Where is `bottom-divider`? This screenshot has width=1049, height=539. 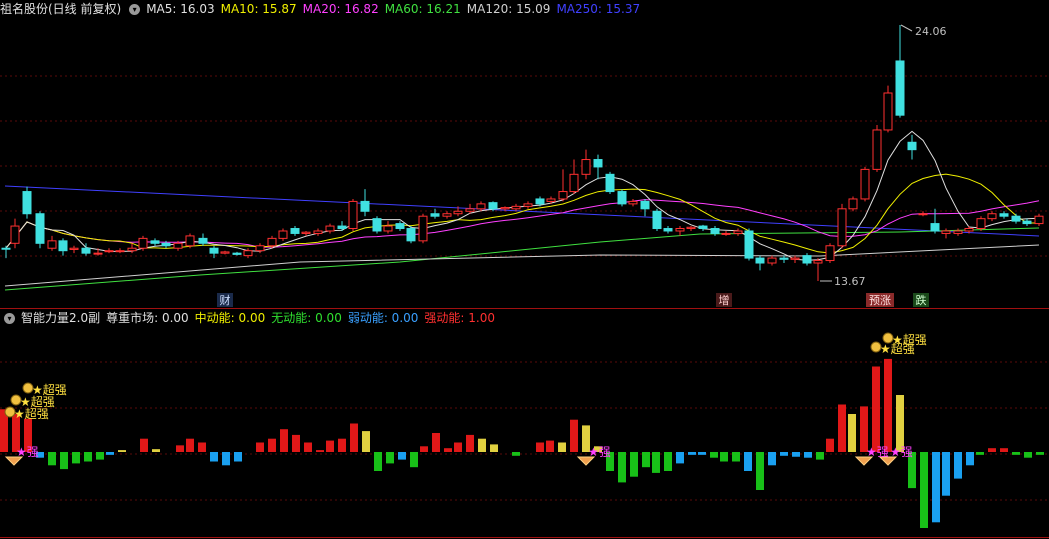
bottom-divider is located at coordinates (524, 537).